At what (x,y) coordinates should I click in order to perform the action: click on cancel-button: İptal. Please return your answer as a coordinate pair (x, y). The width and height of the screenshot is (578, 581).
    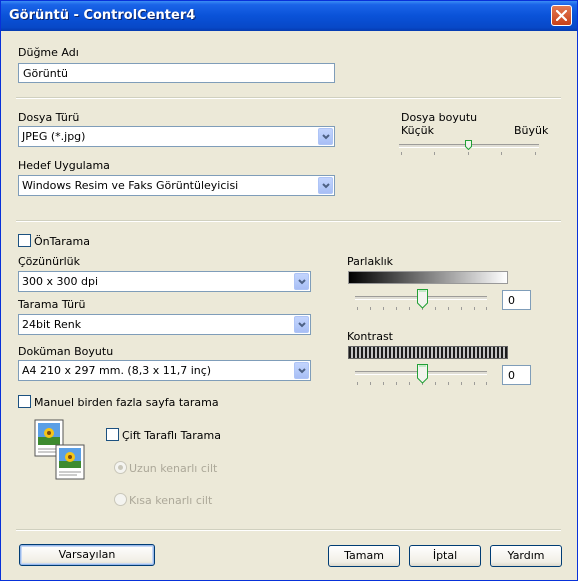
    Looking at the image, I should click on (445, 556).